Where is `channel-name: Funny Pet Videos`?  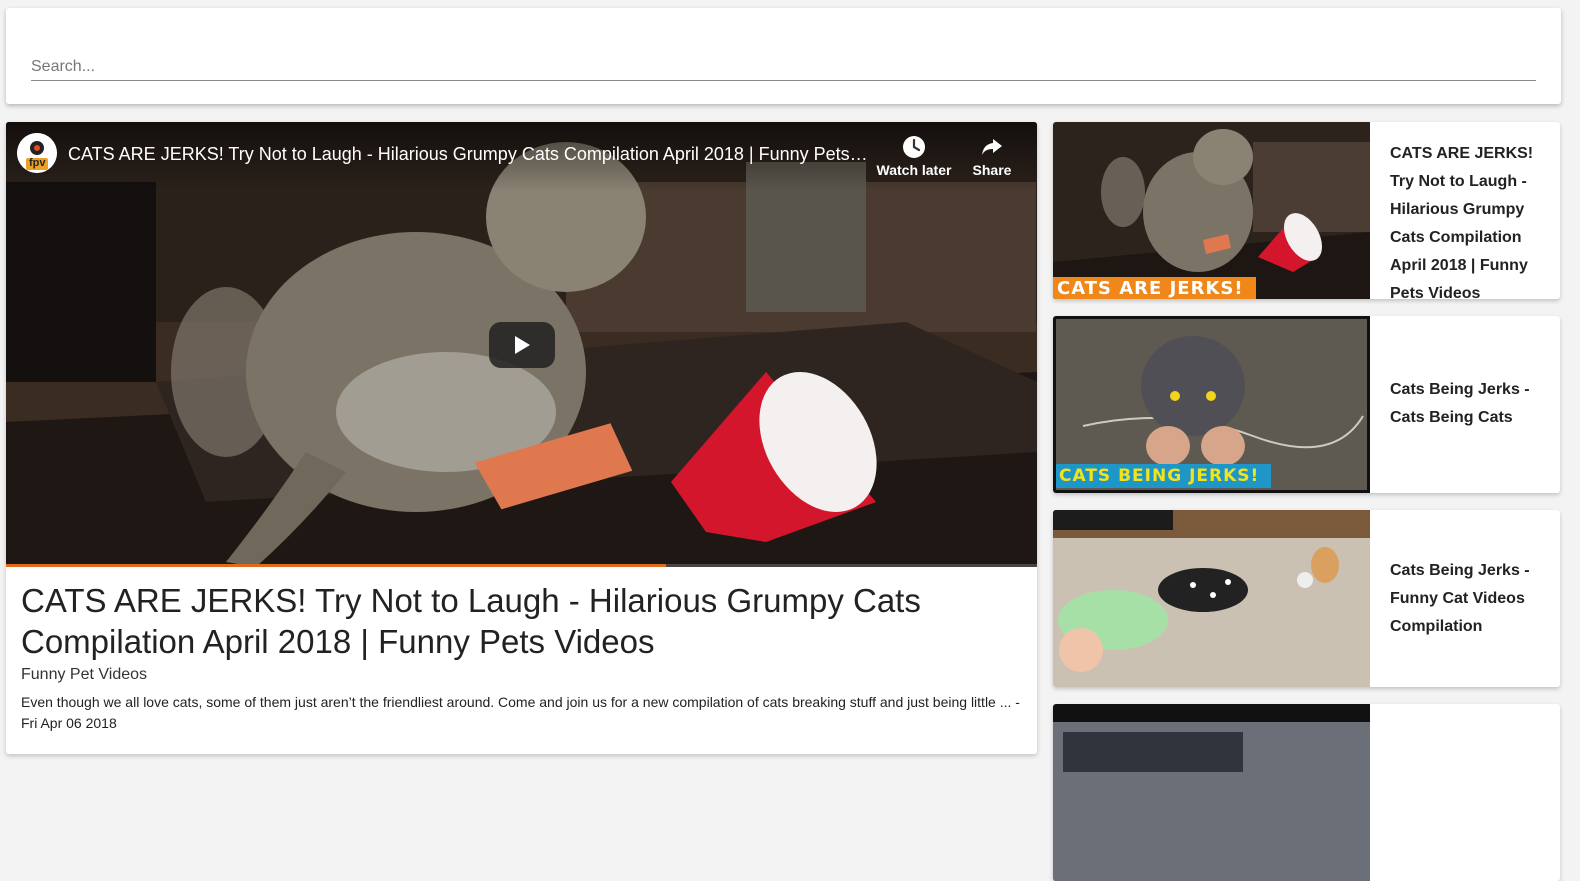 channel-name: Funny Pet Videos is located at coordinates (84, 675).